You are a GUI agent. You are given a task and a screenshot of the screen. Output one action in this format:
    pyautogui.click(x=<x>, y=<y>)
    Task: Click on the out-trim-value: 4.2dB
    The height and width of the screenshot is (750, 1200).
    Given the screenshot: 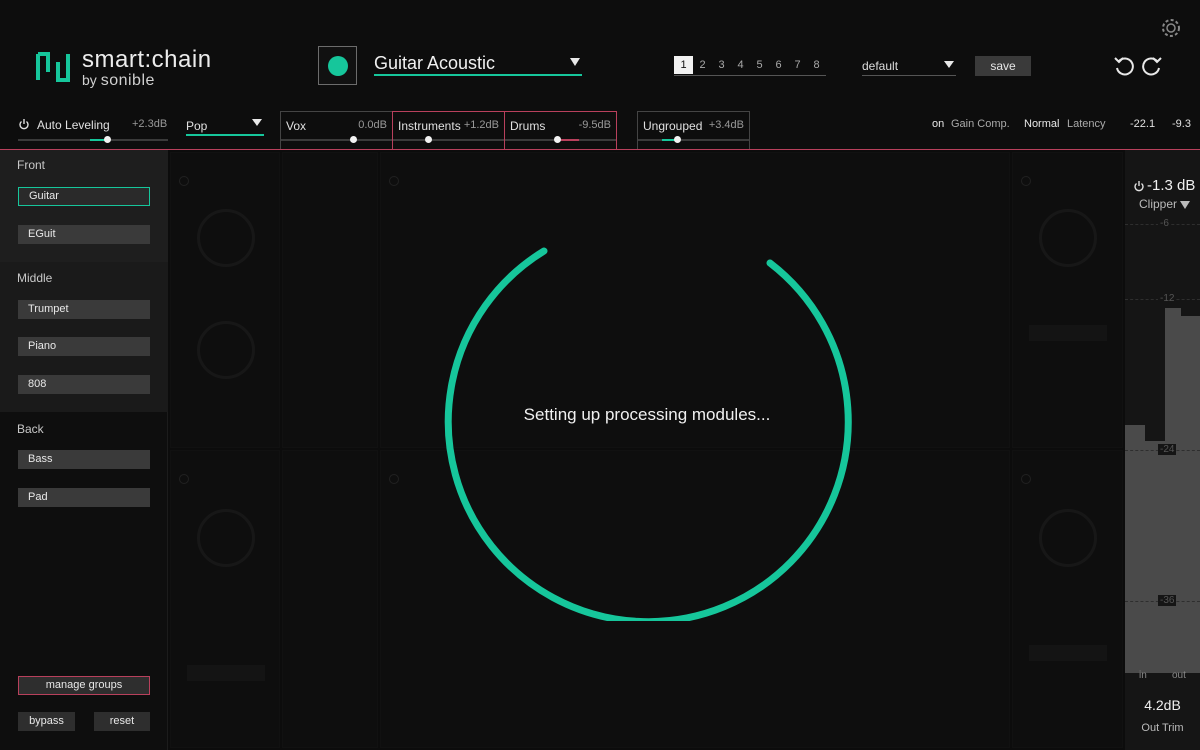 What is the action you would take?
    pyautogui.click(x=1162, y=705)
    